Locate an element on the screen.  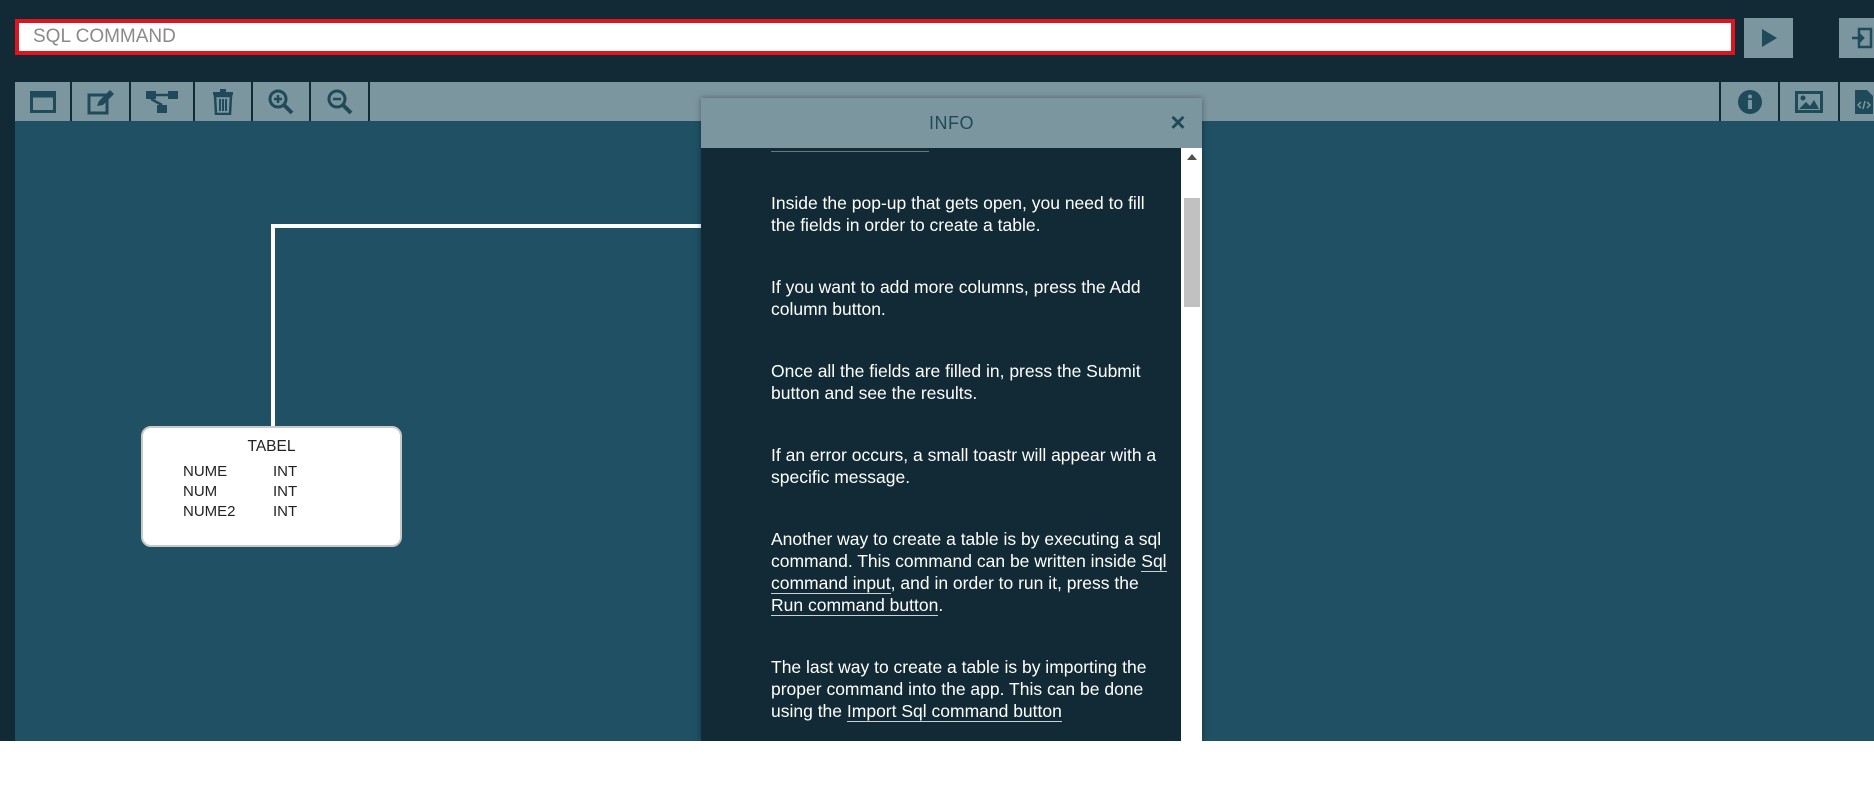
info-text: , and in order to run it, press the is located at coordinates (1014, 583).